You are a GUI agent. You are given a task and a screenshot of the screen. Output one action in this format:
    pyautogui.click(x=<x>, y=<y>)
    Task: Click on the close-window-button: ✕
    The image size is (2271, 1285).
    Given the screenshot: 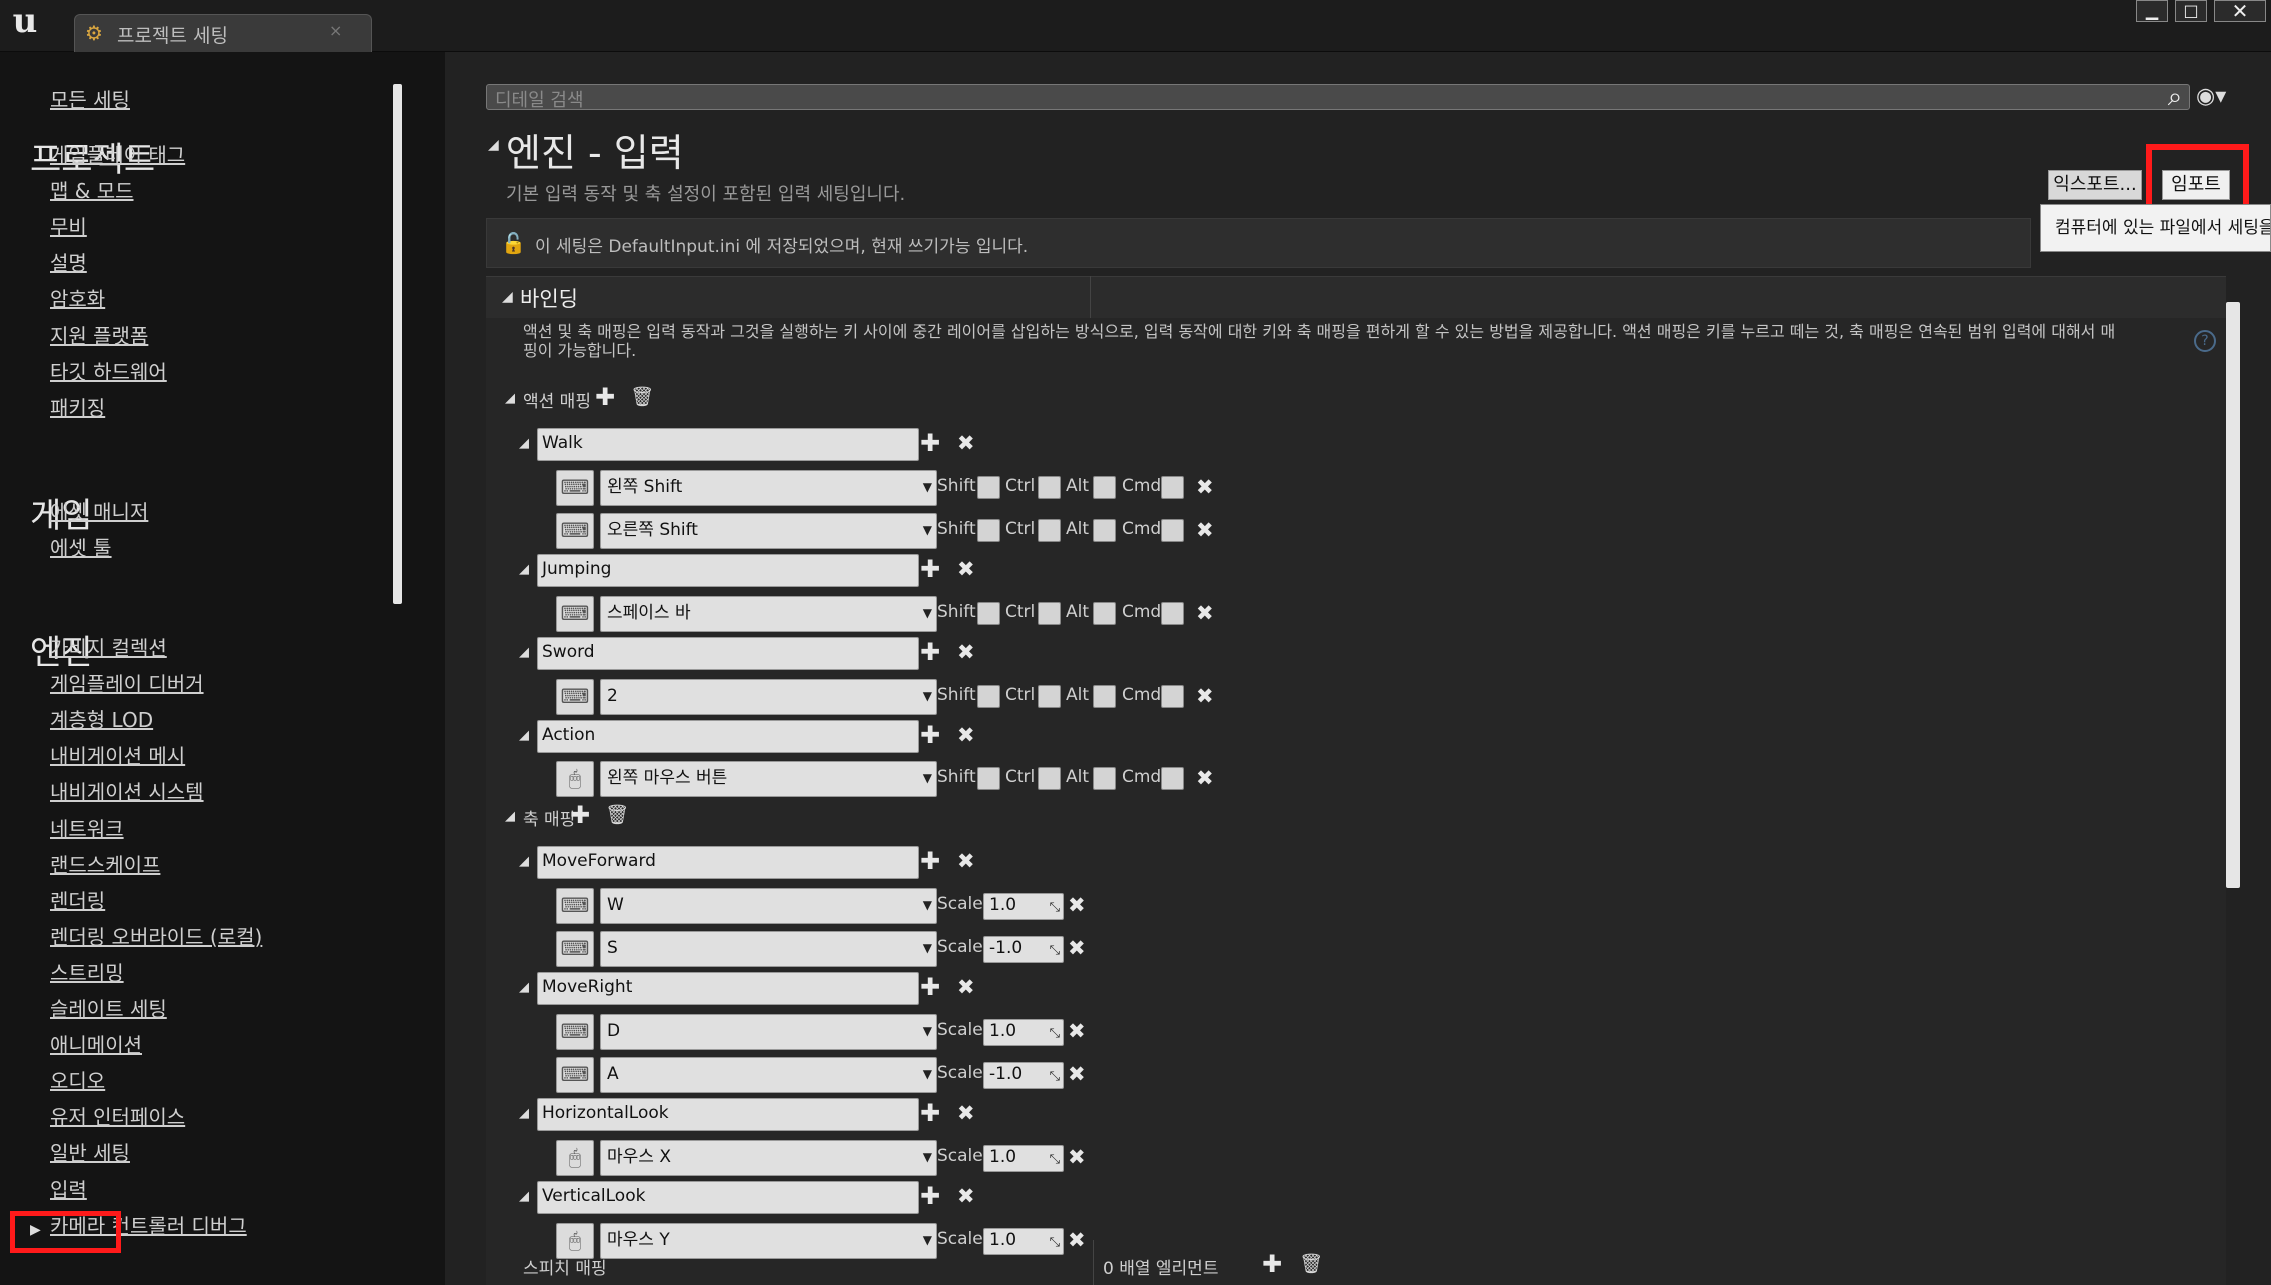 What is the action you would take?
    pyautogui.click(x=2240, y=11)
    